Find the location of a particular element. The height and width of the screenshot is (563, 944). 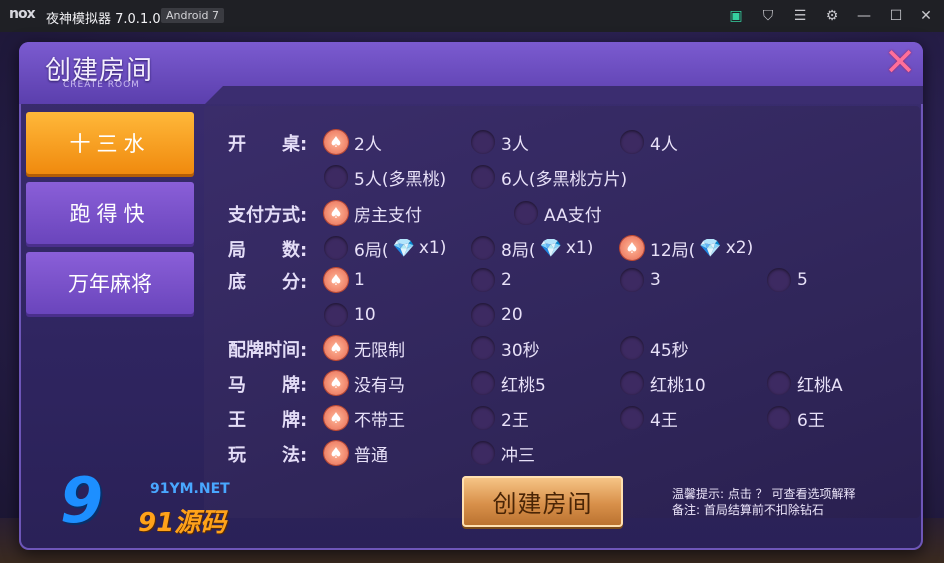

option-score-1: 1 is located at coordinates (344, 280).